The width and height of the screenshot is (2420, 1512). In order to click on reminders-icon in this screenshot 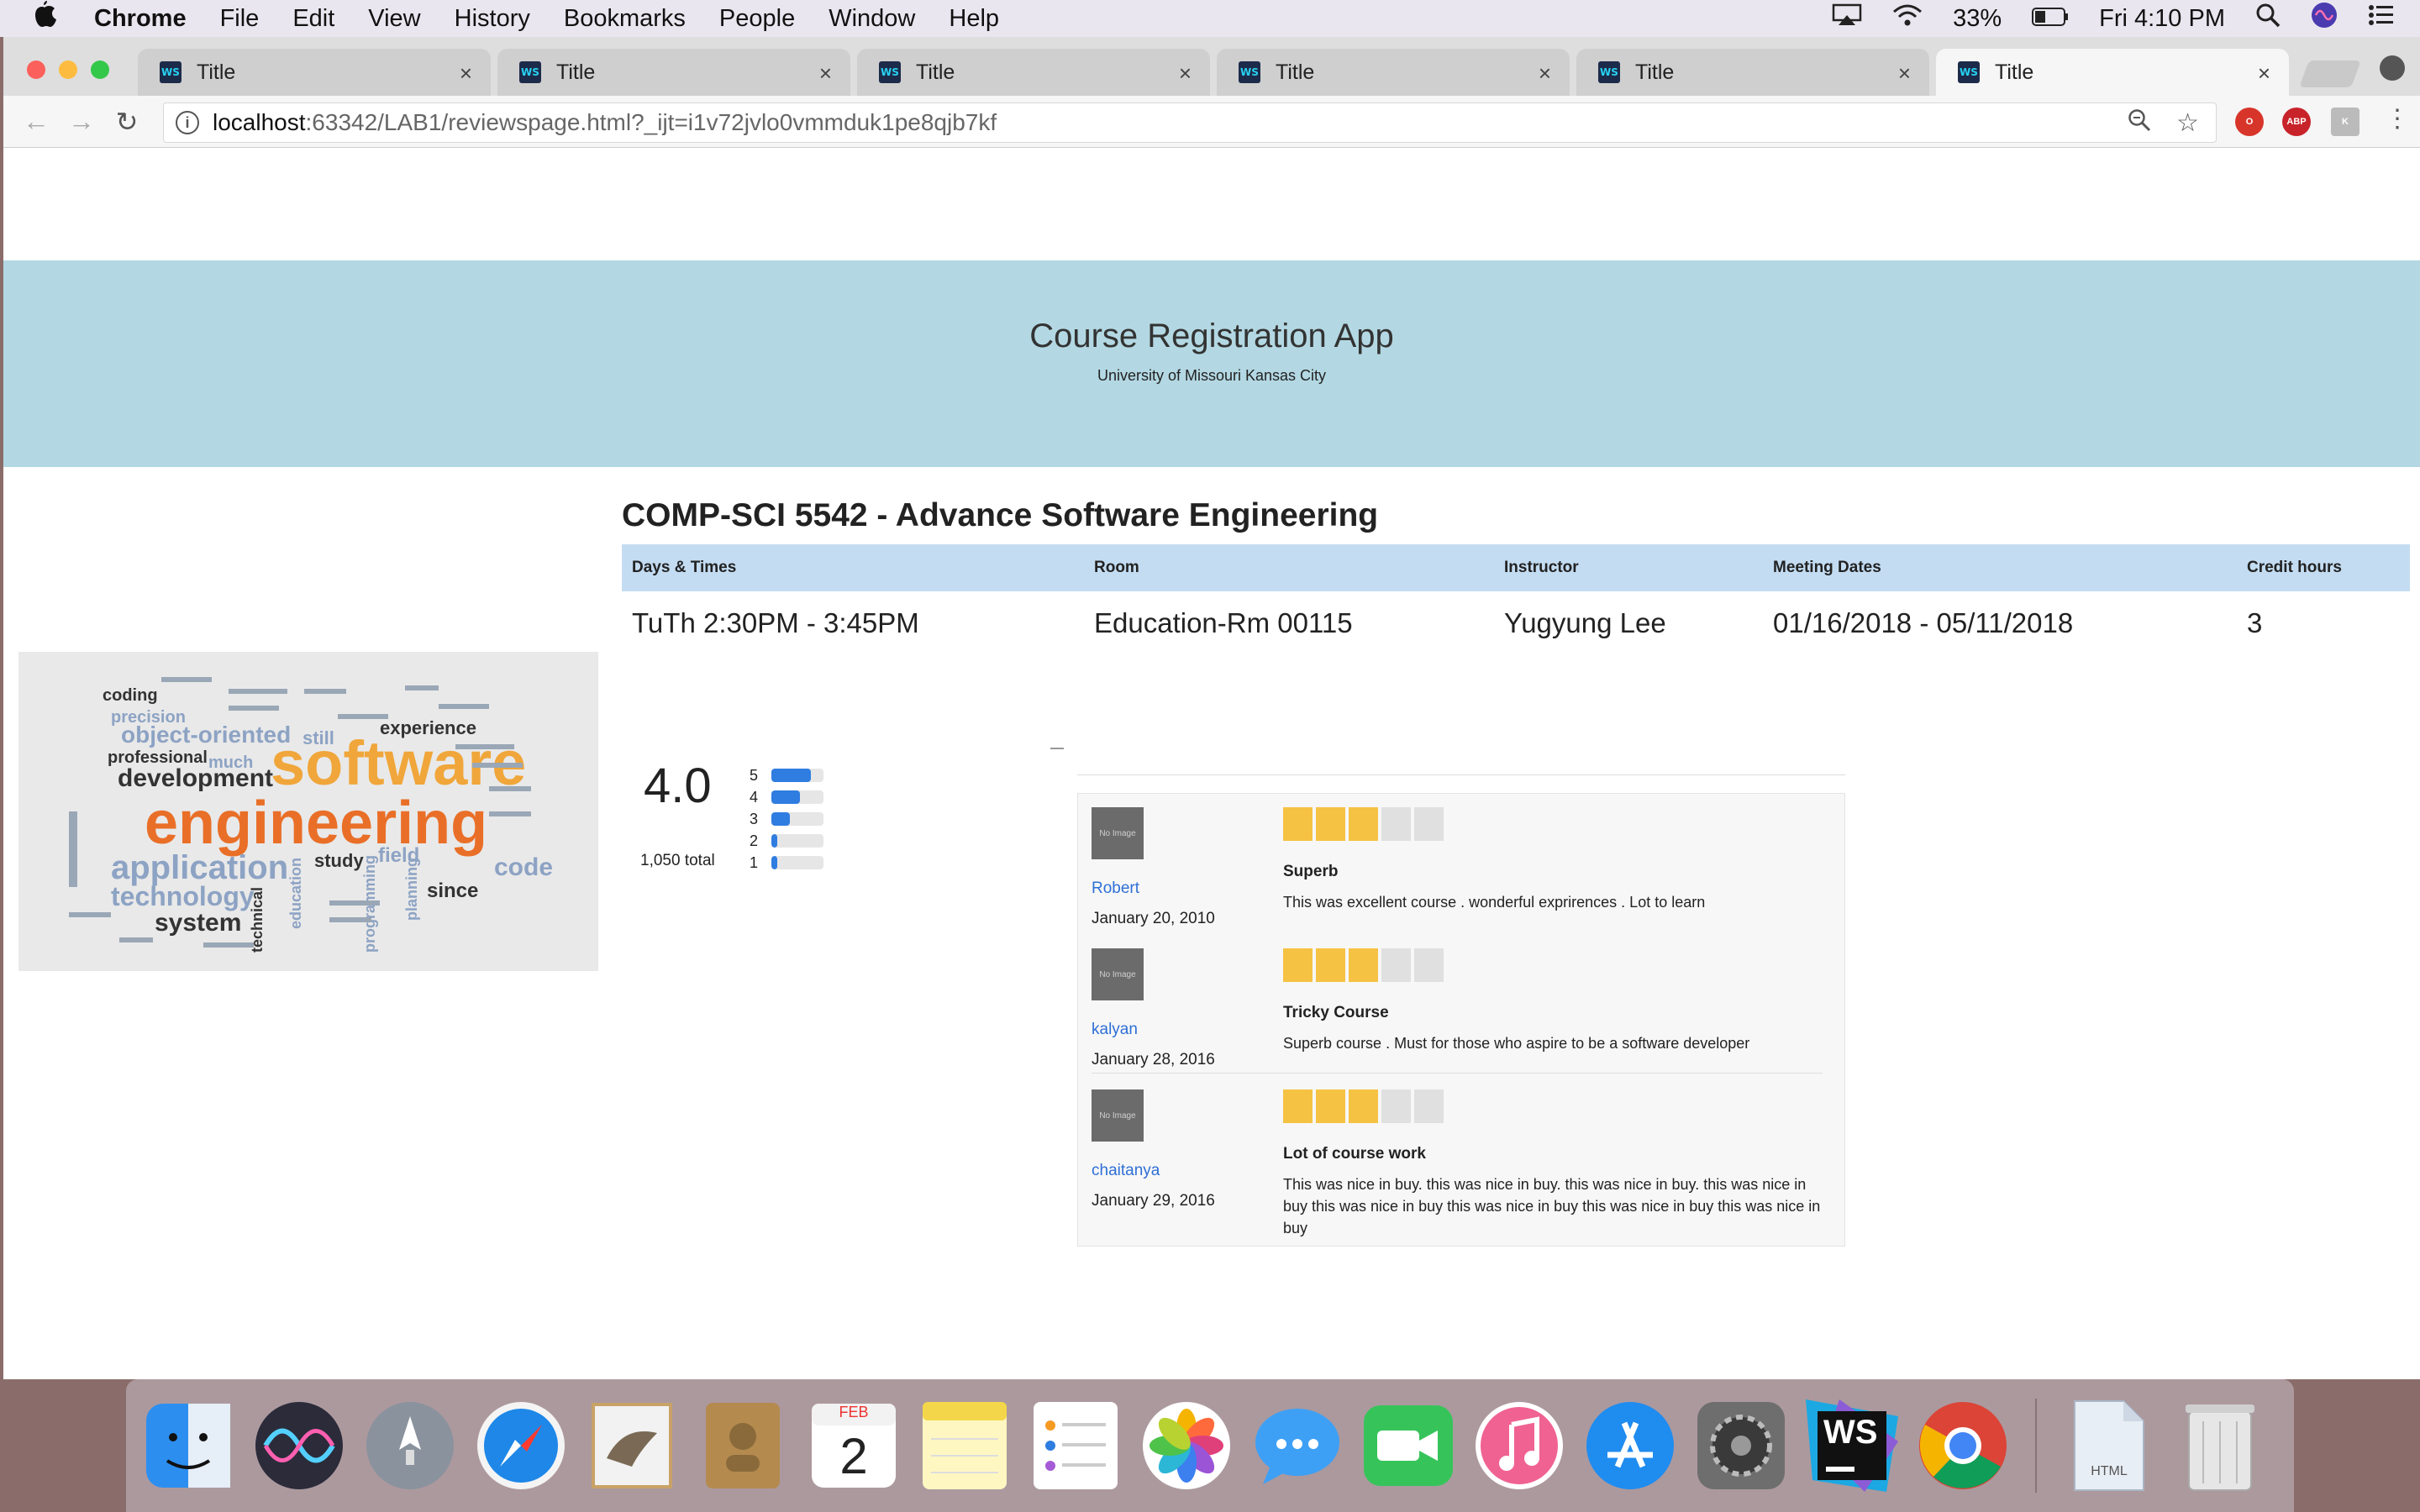, I will do `click(1075, 1446)`.